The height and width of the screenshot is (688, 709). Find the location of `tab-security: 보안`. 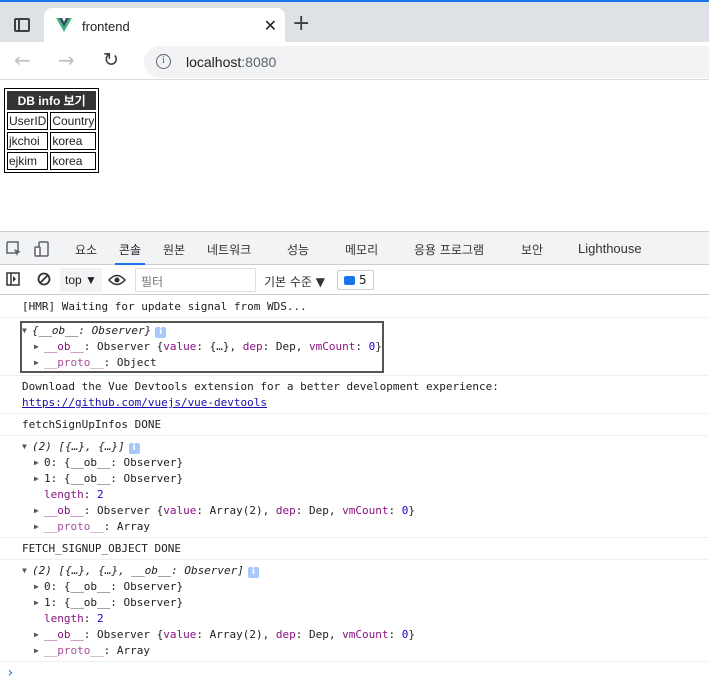

tab-security: 보안 is located at coordinates (532, 249).